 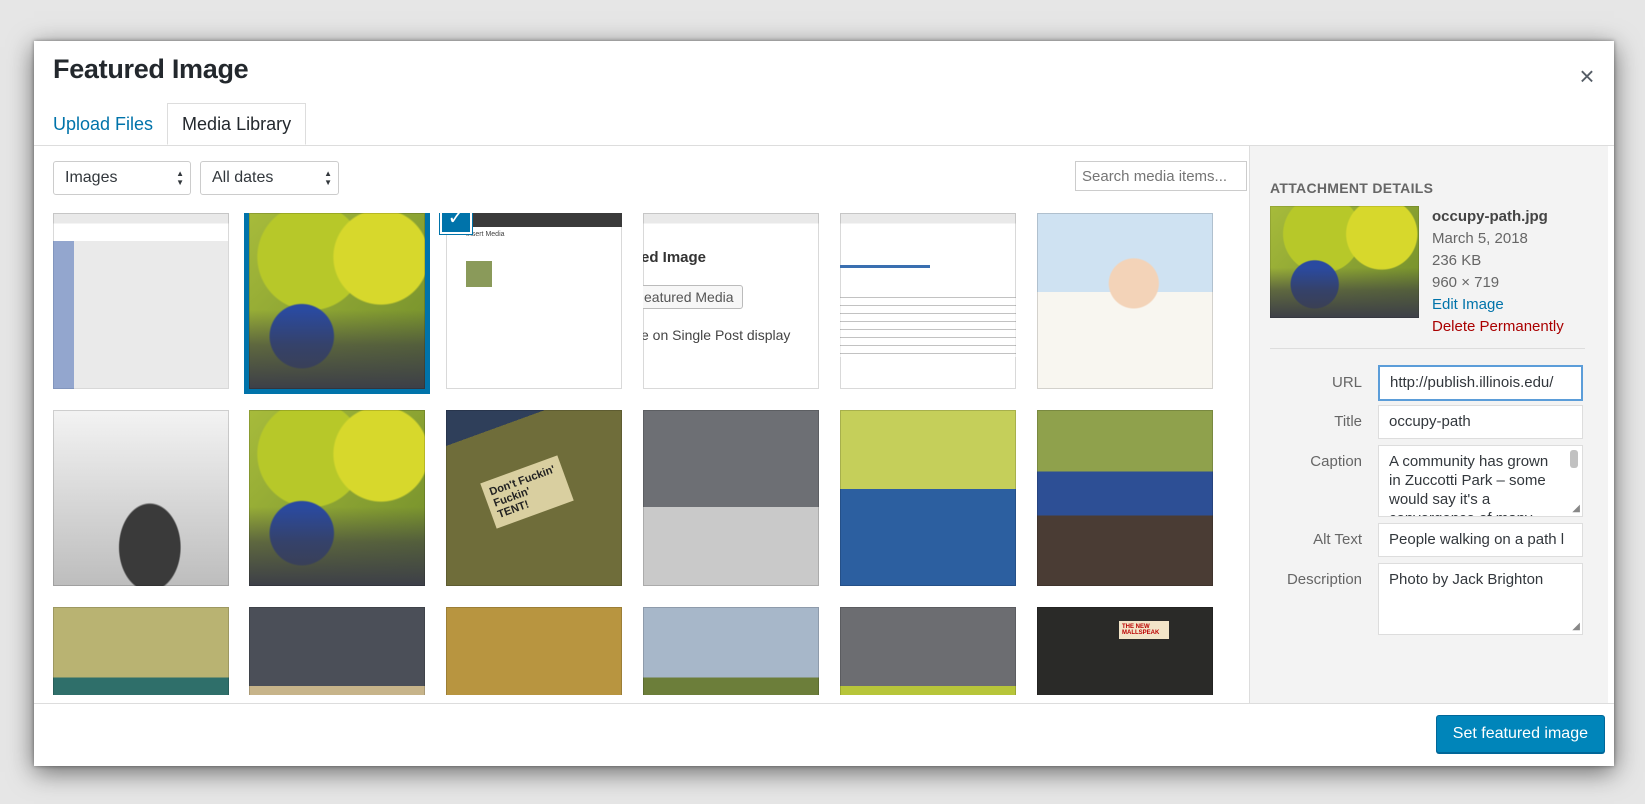 I want to click on title-label: Title, so click(x=1348, y=421).